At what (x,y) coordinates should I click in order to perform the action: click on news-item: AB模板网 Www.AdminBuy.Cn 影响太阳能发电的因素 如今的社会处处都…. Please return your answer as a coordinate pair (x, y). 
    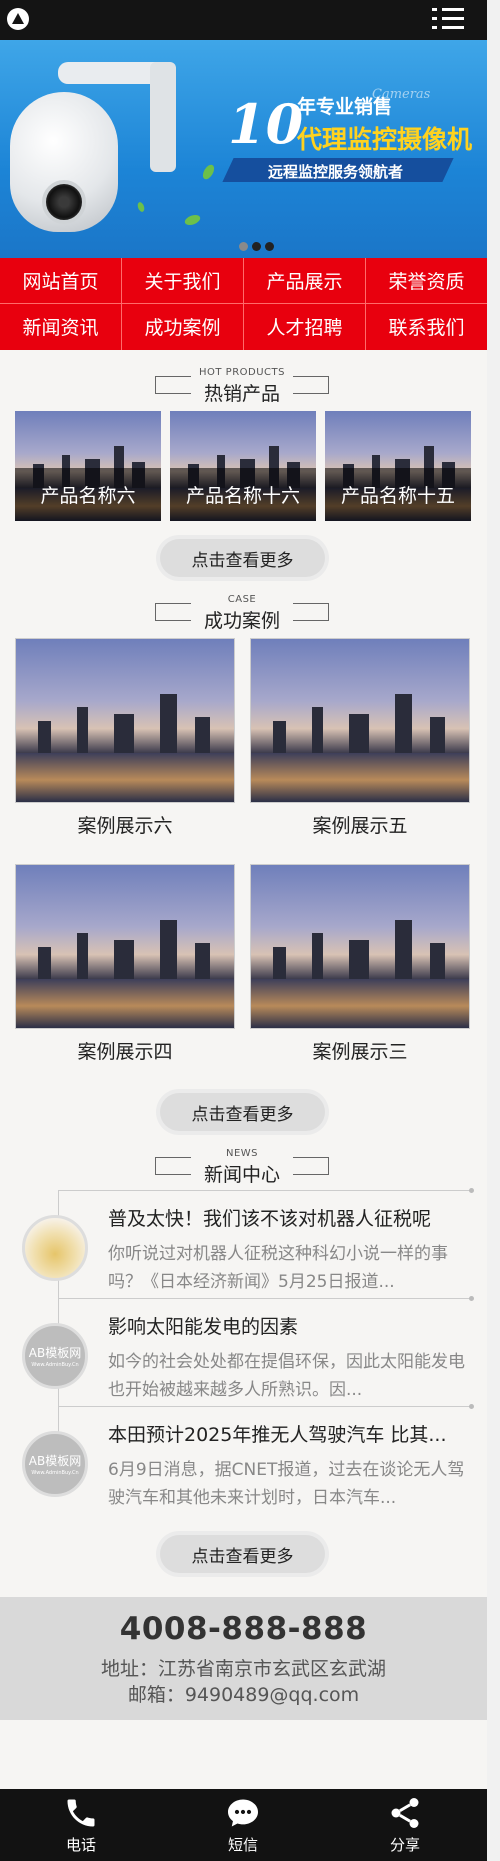
    Looking at the image, I should click on (248, 1351).